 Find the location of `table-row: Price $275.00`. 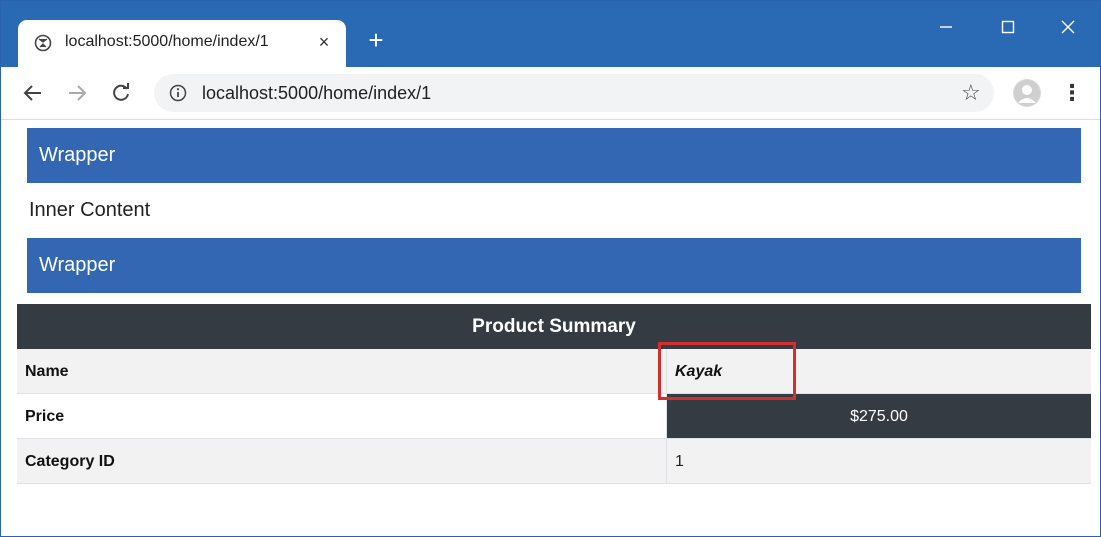

table-row: Price $275.00 is located at coordinates (554, 416).